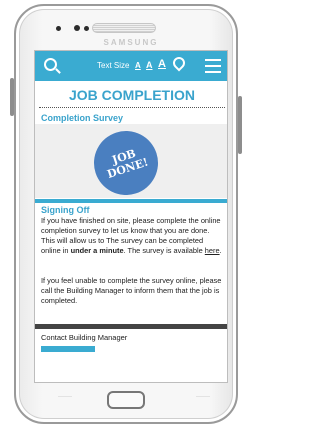  I want to click on back-key, so click(65, 400).